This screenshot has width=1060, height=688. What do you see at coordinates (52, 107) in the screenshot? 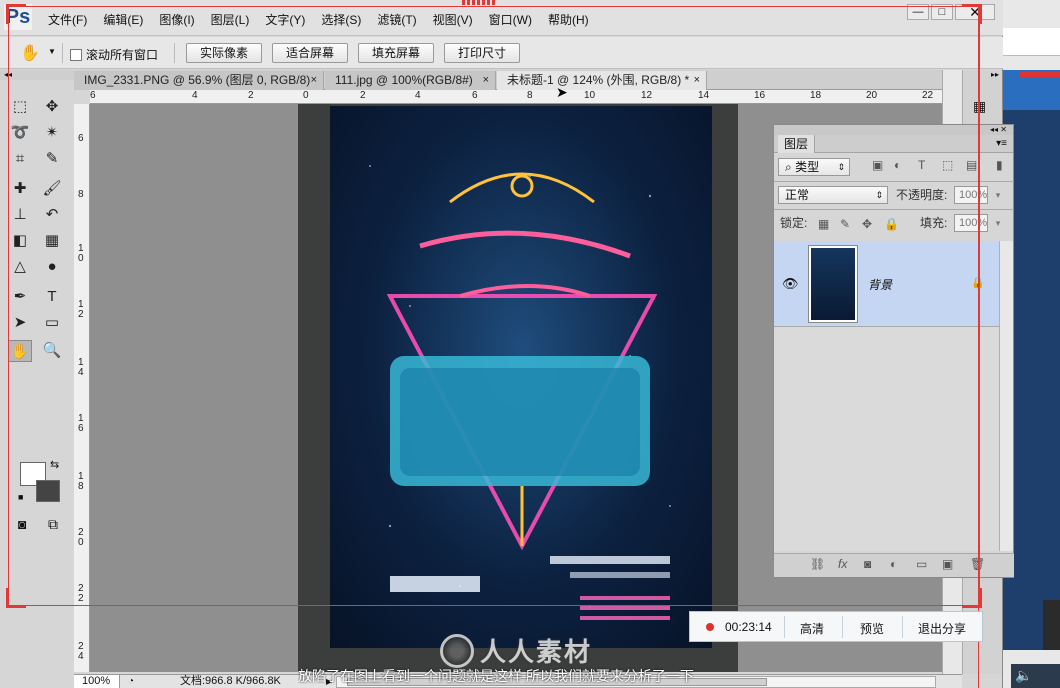
I see `move-tool-icon: ✥` at bounding box center [52, 107].